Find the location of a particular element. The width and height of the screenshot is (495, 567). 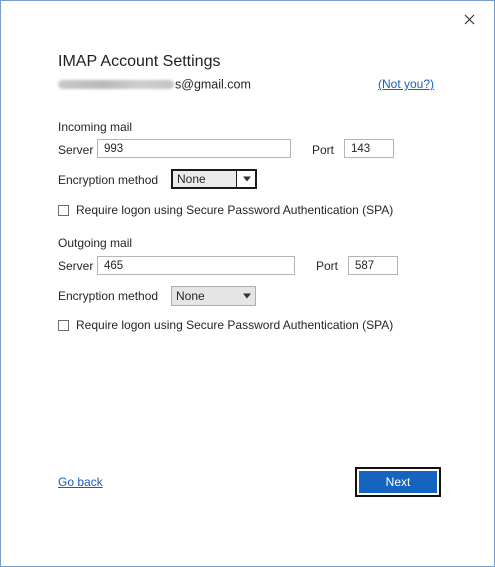

email-domain-text: s@gmail.com is located at coordinates (213, 84).